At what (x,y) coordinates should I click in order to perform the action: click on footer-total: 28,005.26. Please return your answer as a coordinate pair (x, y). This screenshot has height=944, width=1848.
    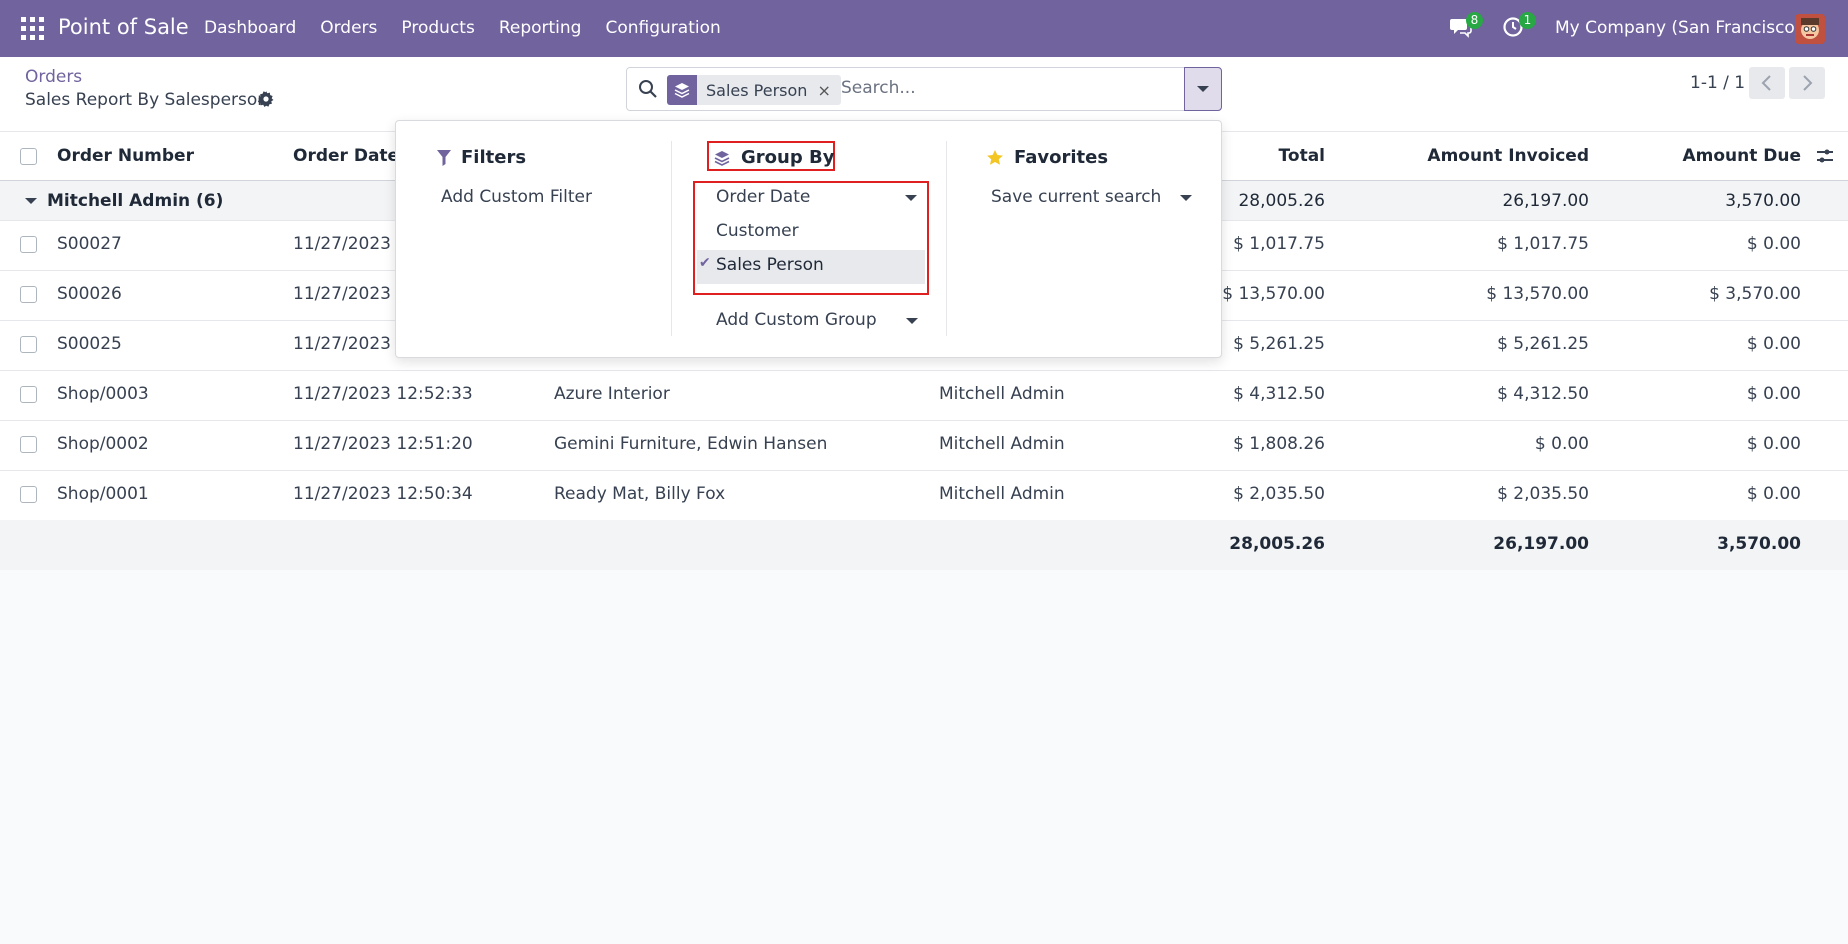
    Looking at the image, I should click on (1277, 544).